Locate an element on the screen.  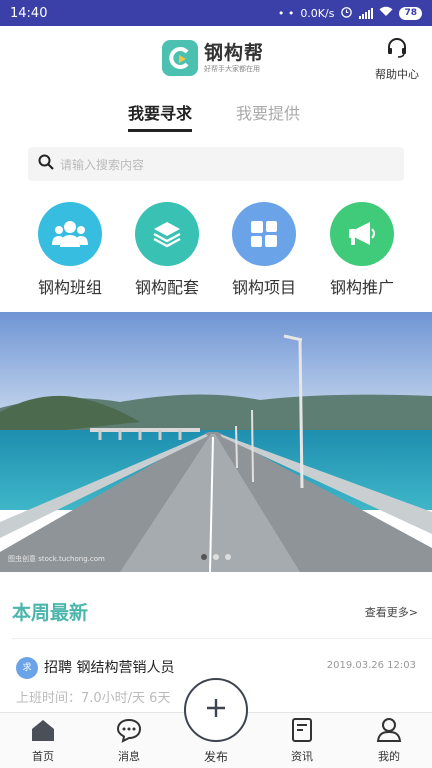
help-center-label: 帮助中心 is located at coordinates (397, 74).